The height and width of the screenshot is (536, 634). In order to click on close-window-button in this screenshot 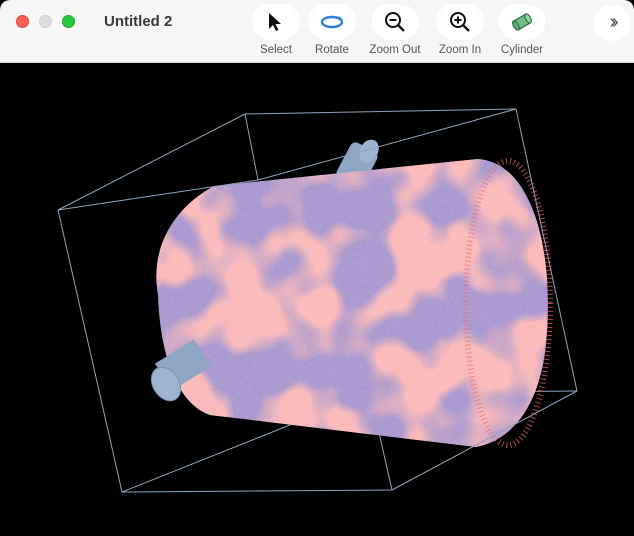, I will do `click(22, 21)`.